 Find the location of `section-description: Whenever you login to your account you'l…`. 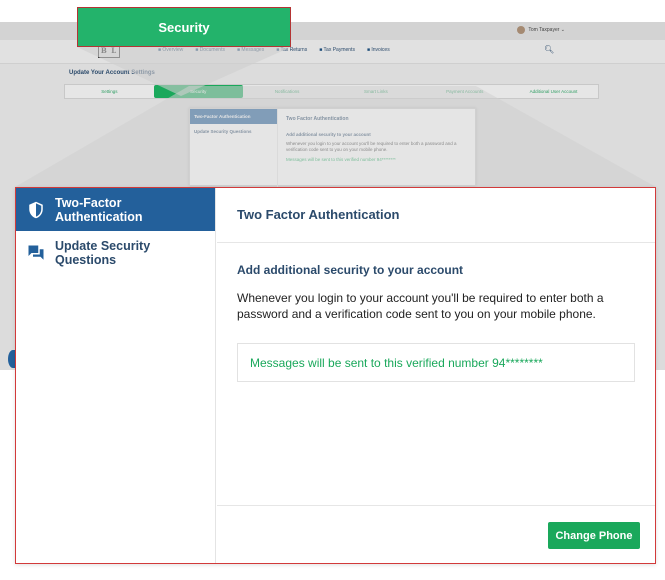

section-description: Whenever you login to your account you'l… is located at coordinates (420, 306).